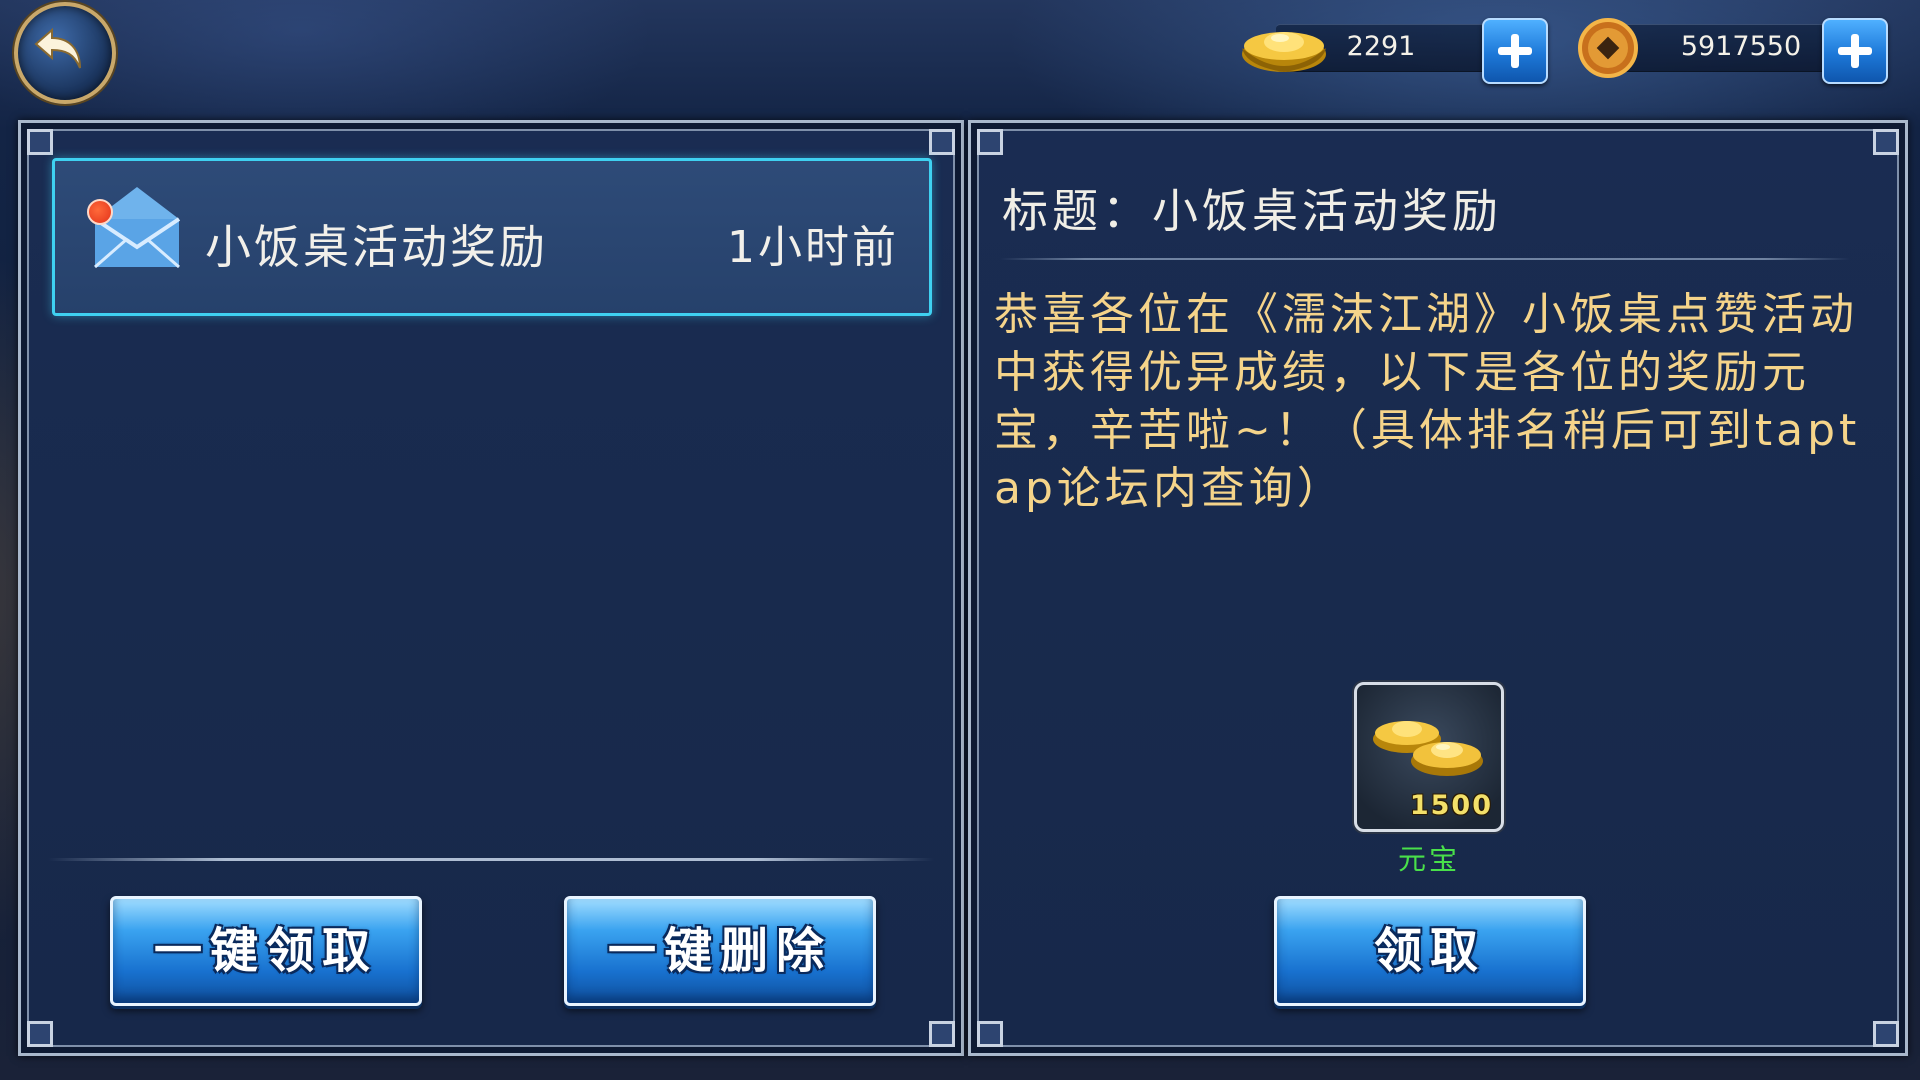 Image resolution: width=1920 pixels, height=1080 pixels. What do you see at coordinates (491, 859) in the screenshot?
I see `list-divider` at bounding box center [491, 859].